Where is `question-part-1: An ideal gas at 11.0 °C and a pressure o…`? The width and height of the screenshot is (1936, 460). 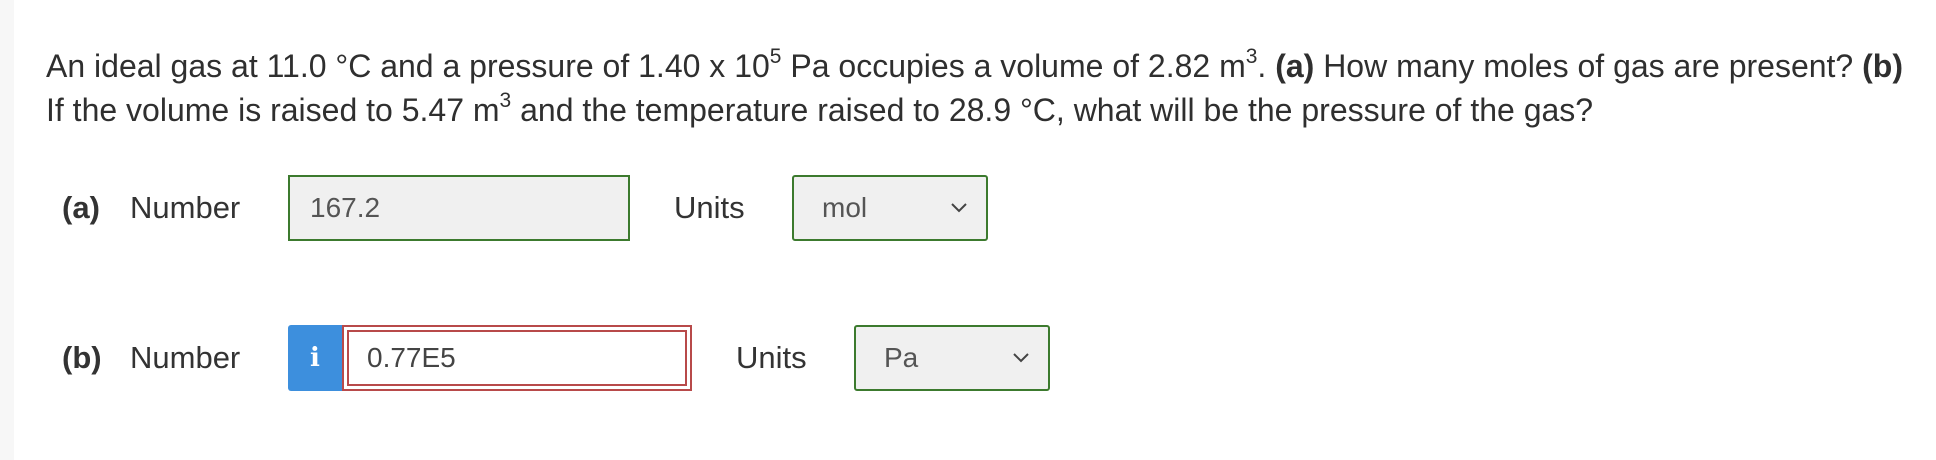
question-part-1: An ideal gas at 11.0 °C and a pressure o… is located at coordinates (408, 66).